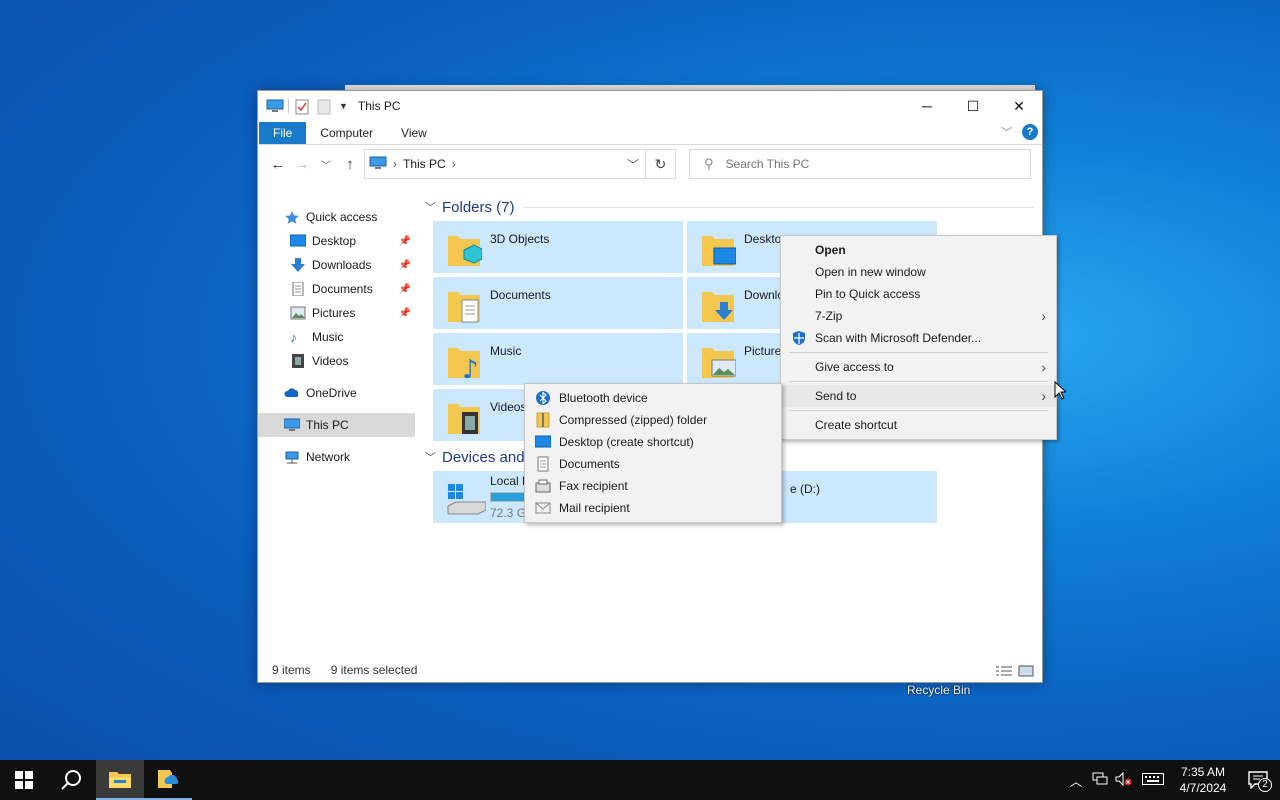 The height and width of the screenshot is (800, 1280). Describe the element at coordinates (342, 289) in the screenshot. I see `sidebar-item-label: Documents` at that location.